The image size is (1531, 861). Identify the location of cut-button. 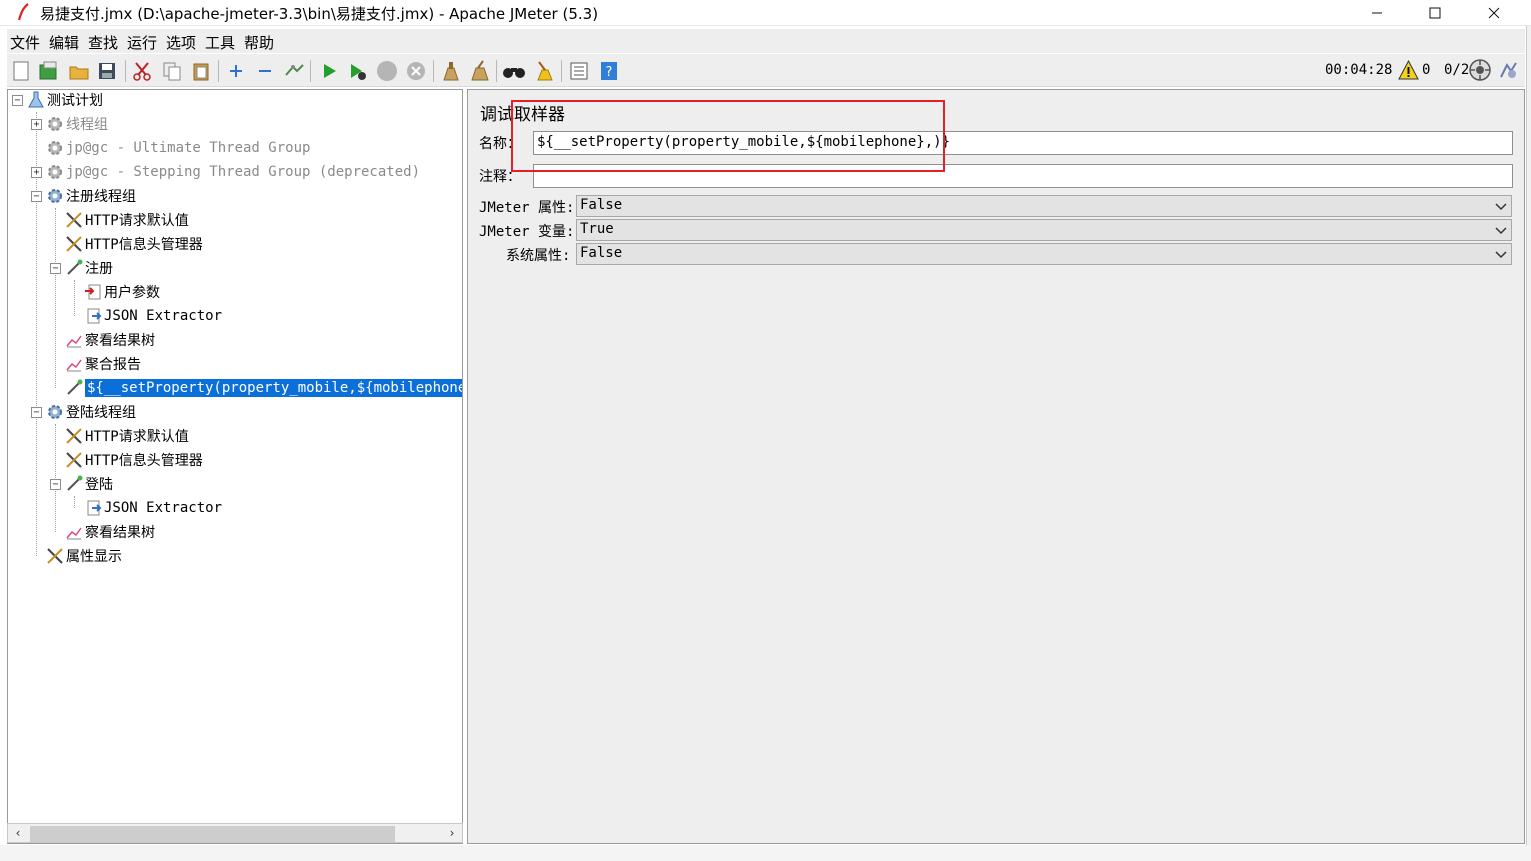
(142, 71).